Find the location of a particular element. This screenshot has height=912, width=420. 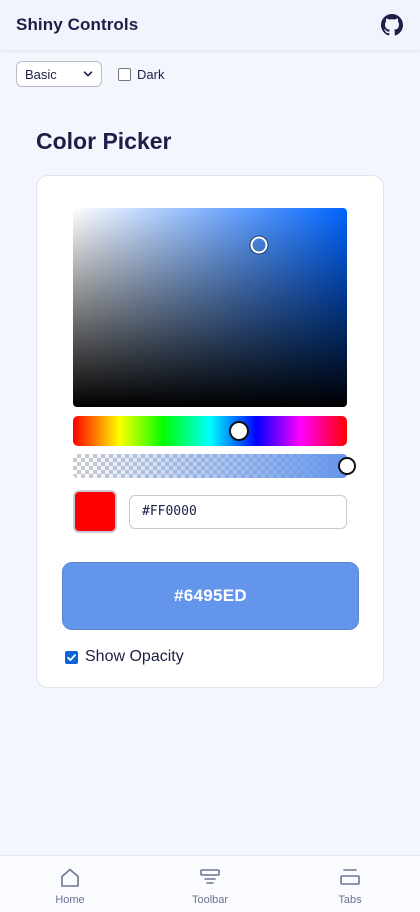

alpha-gradient is located at coordinates (210, 466).